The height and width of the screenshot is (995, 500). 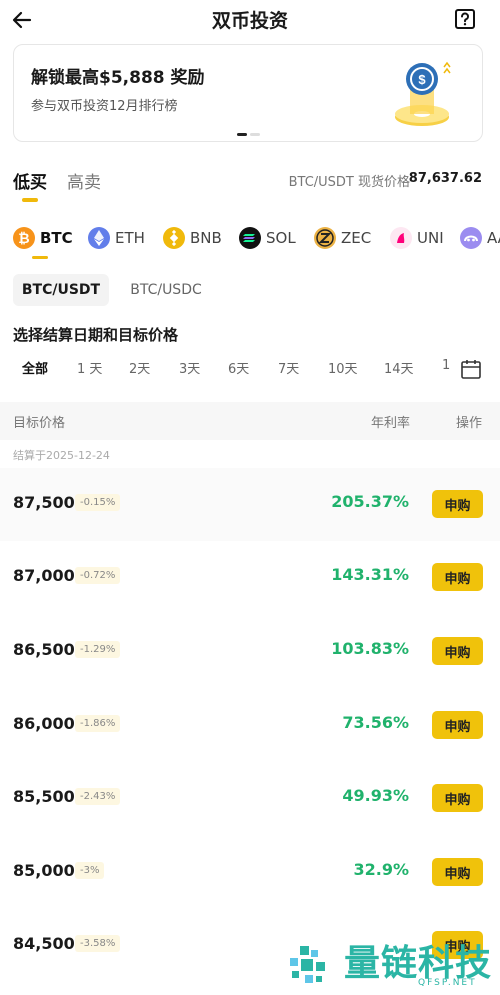 I want to click on date-chip-1d: 1 天, so click(x=89, y=367).